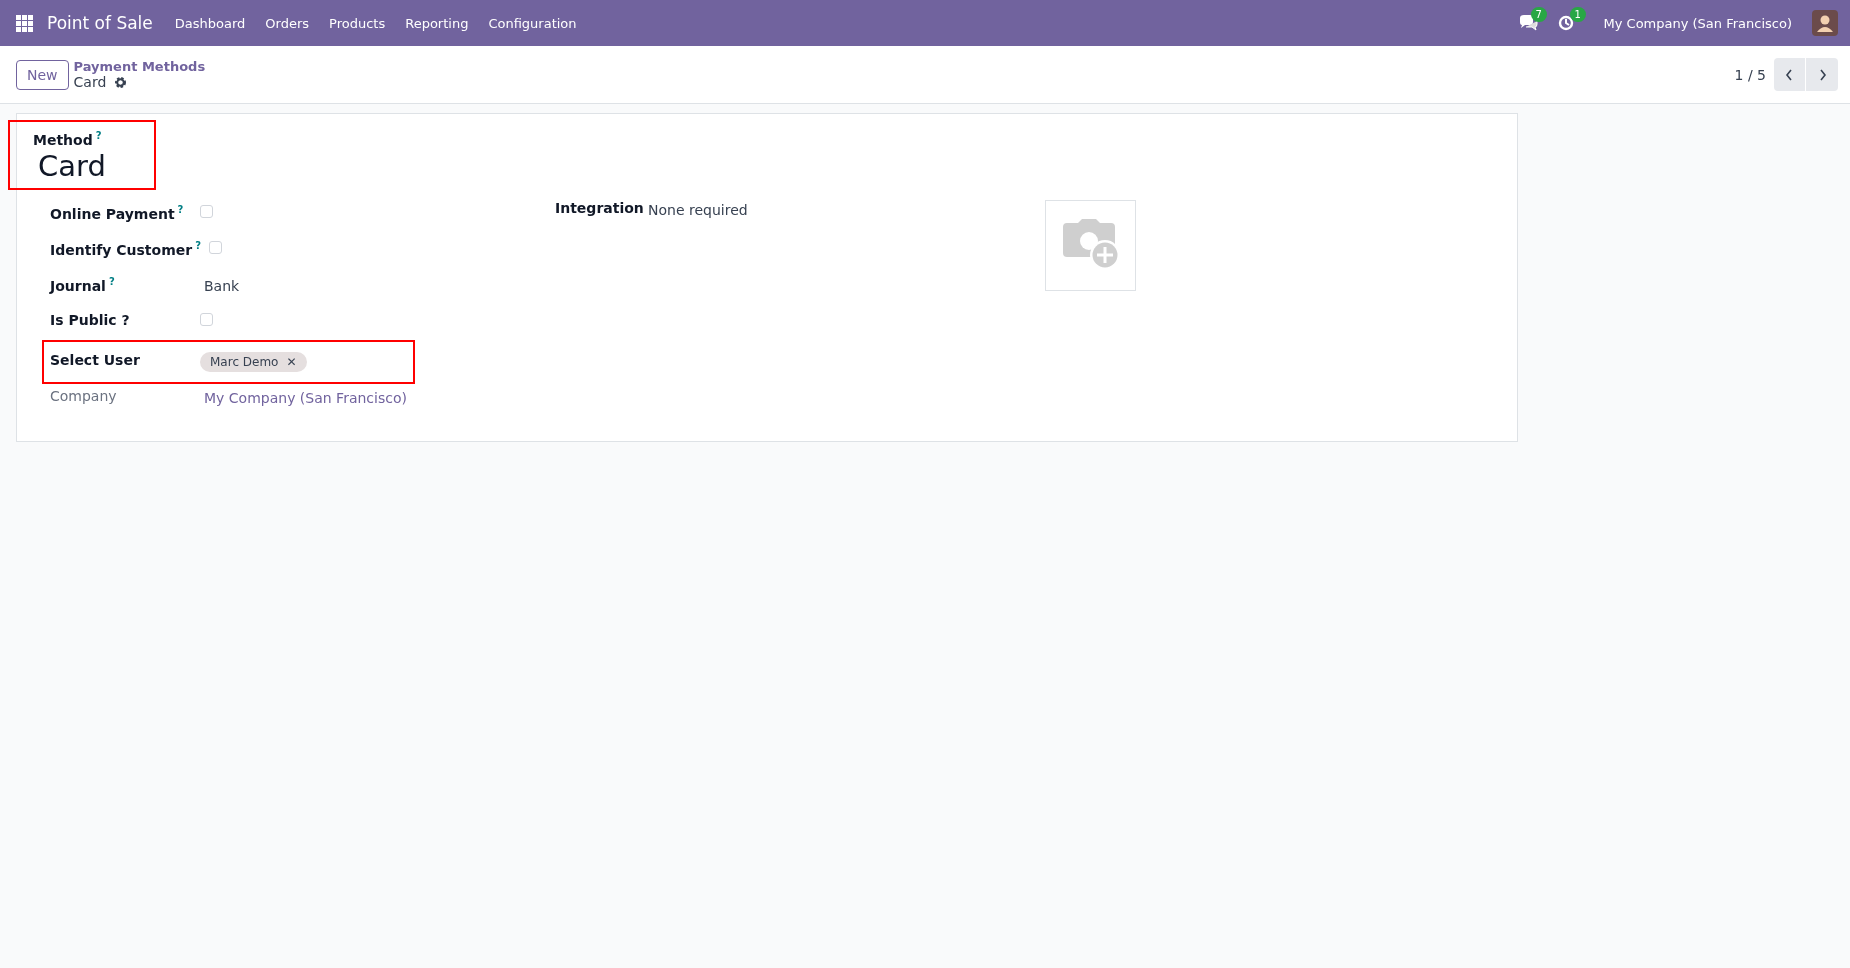 This screenshot has height=968, width=1850. I want to click on field-label: Is Public ?, so click(90, 319).